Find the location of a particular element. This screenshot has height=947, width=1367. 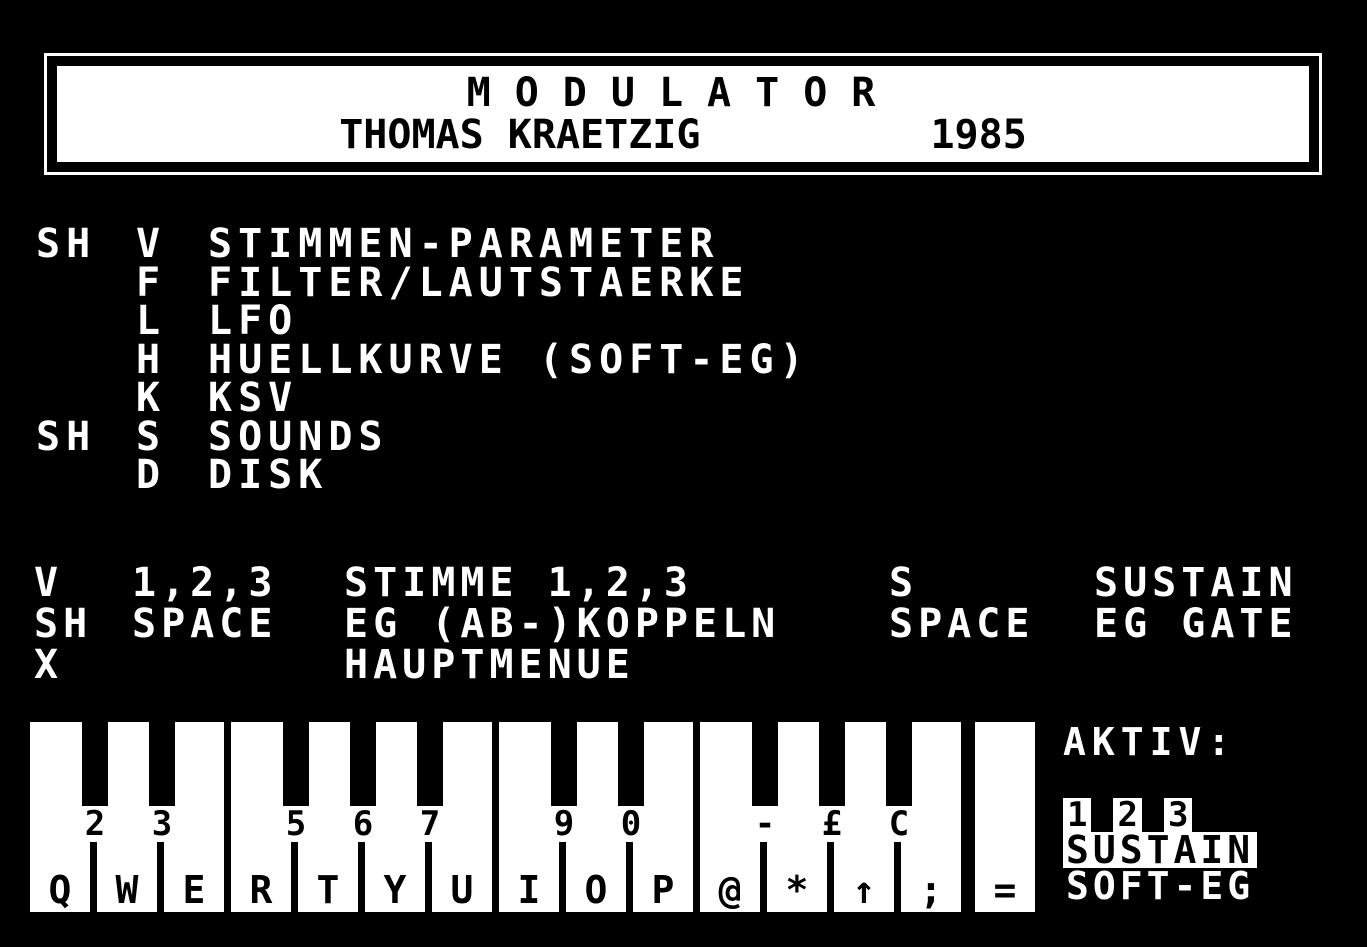

active-voices: 1 2 3 is located at coordinates (1160, 815).